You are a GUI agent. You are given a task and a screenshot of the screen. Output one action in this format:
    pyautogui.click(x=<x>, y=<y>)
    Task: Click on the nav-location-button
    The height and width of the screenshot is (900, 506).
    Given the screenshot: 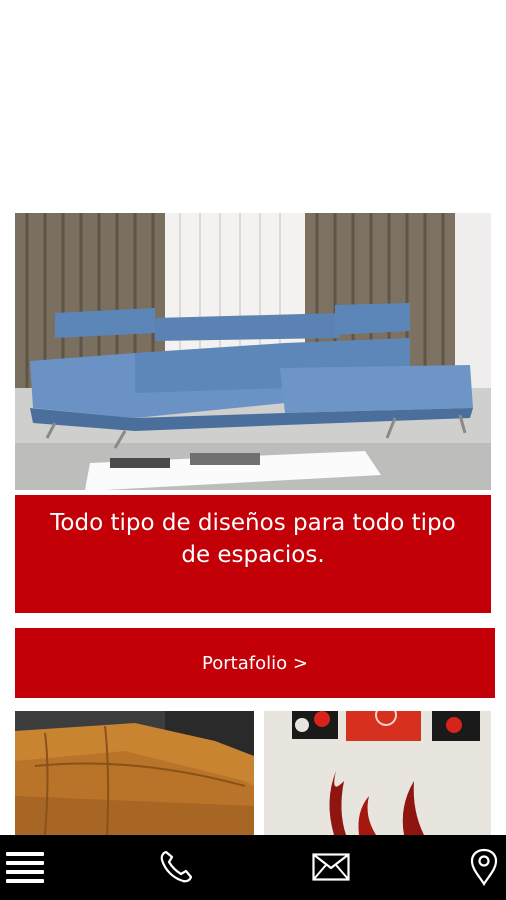 What is the action you would take?
    pyautogui.click(x=484, y=867)
    